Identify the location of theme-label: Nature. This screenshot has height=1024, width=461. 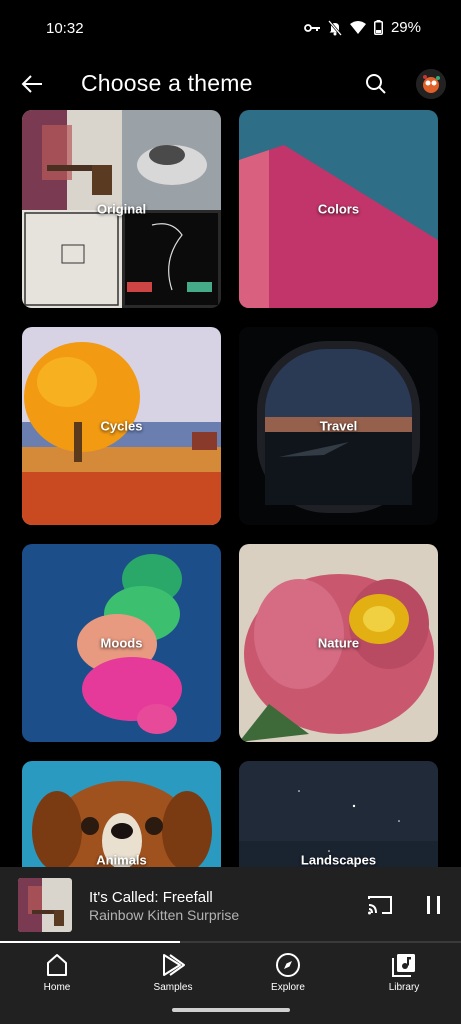
(338, 643).